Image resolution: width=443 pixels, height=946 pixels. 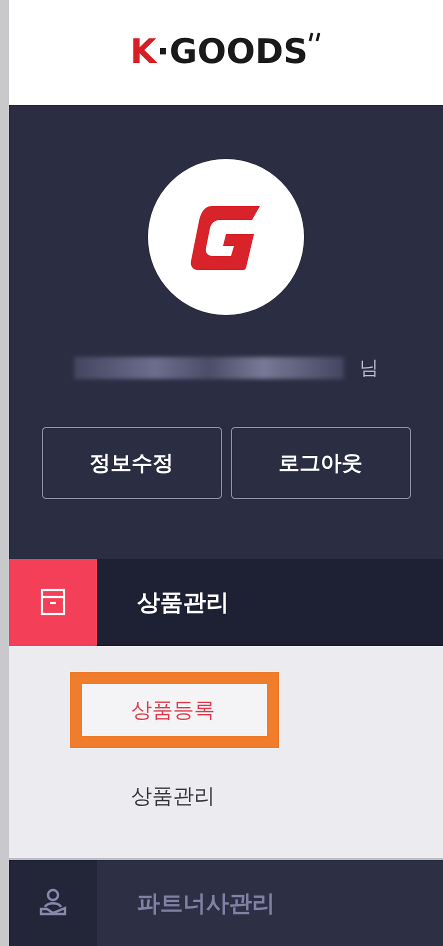 I want to click on submenu-item: 상품관리, so click(x=173, y=796).